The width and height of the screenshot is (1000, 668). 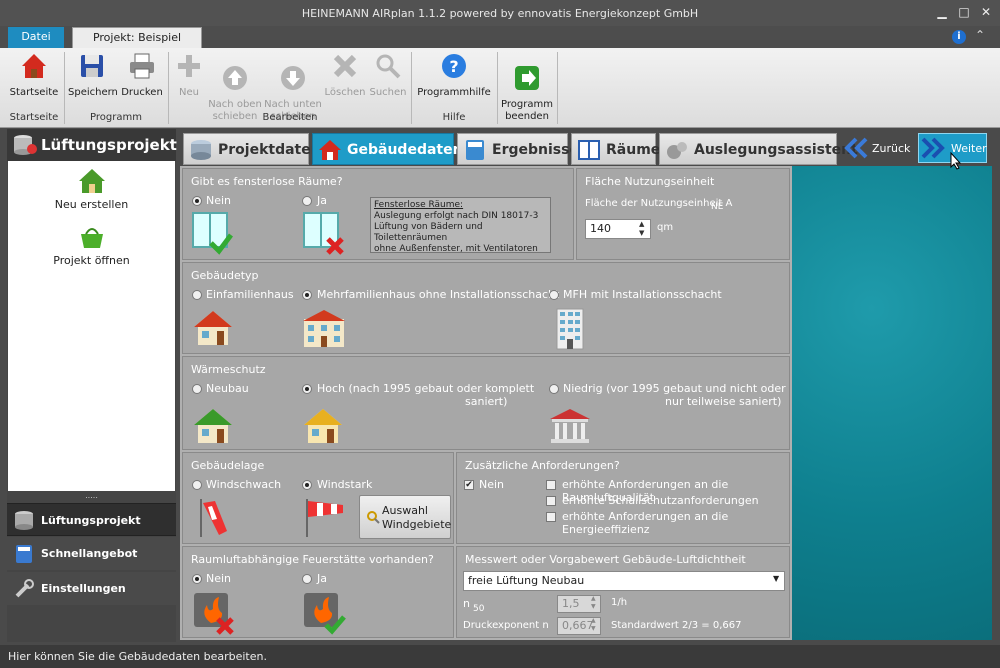 What do you see at coordinates (323, 426) in the screenshot?
I see `renovated-house-icon` at bounding box center [323, 426].